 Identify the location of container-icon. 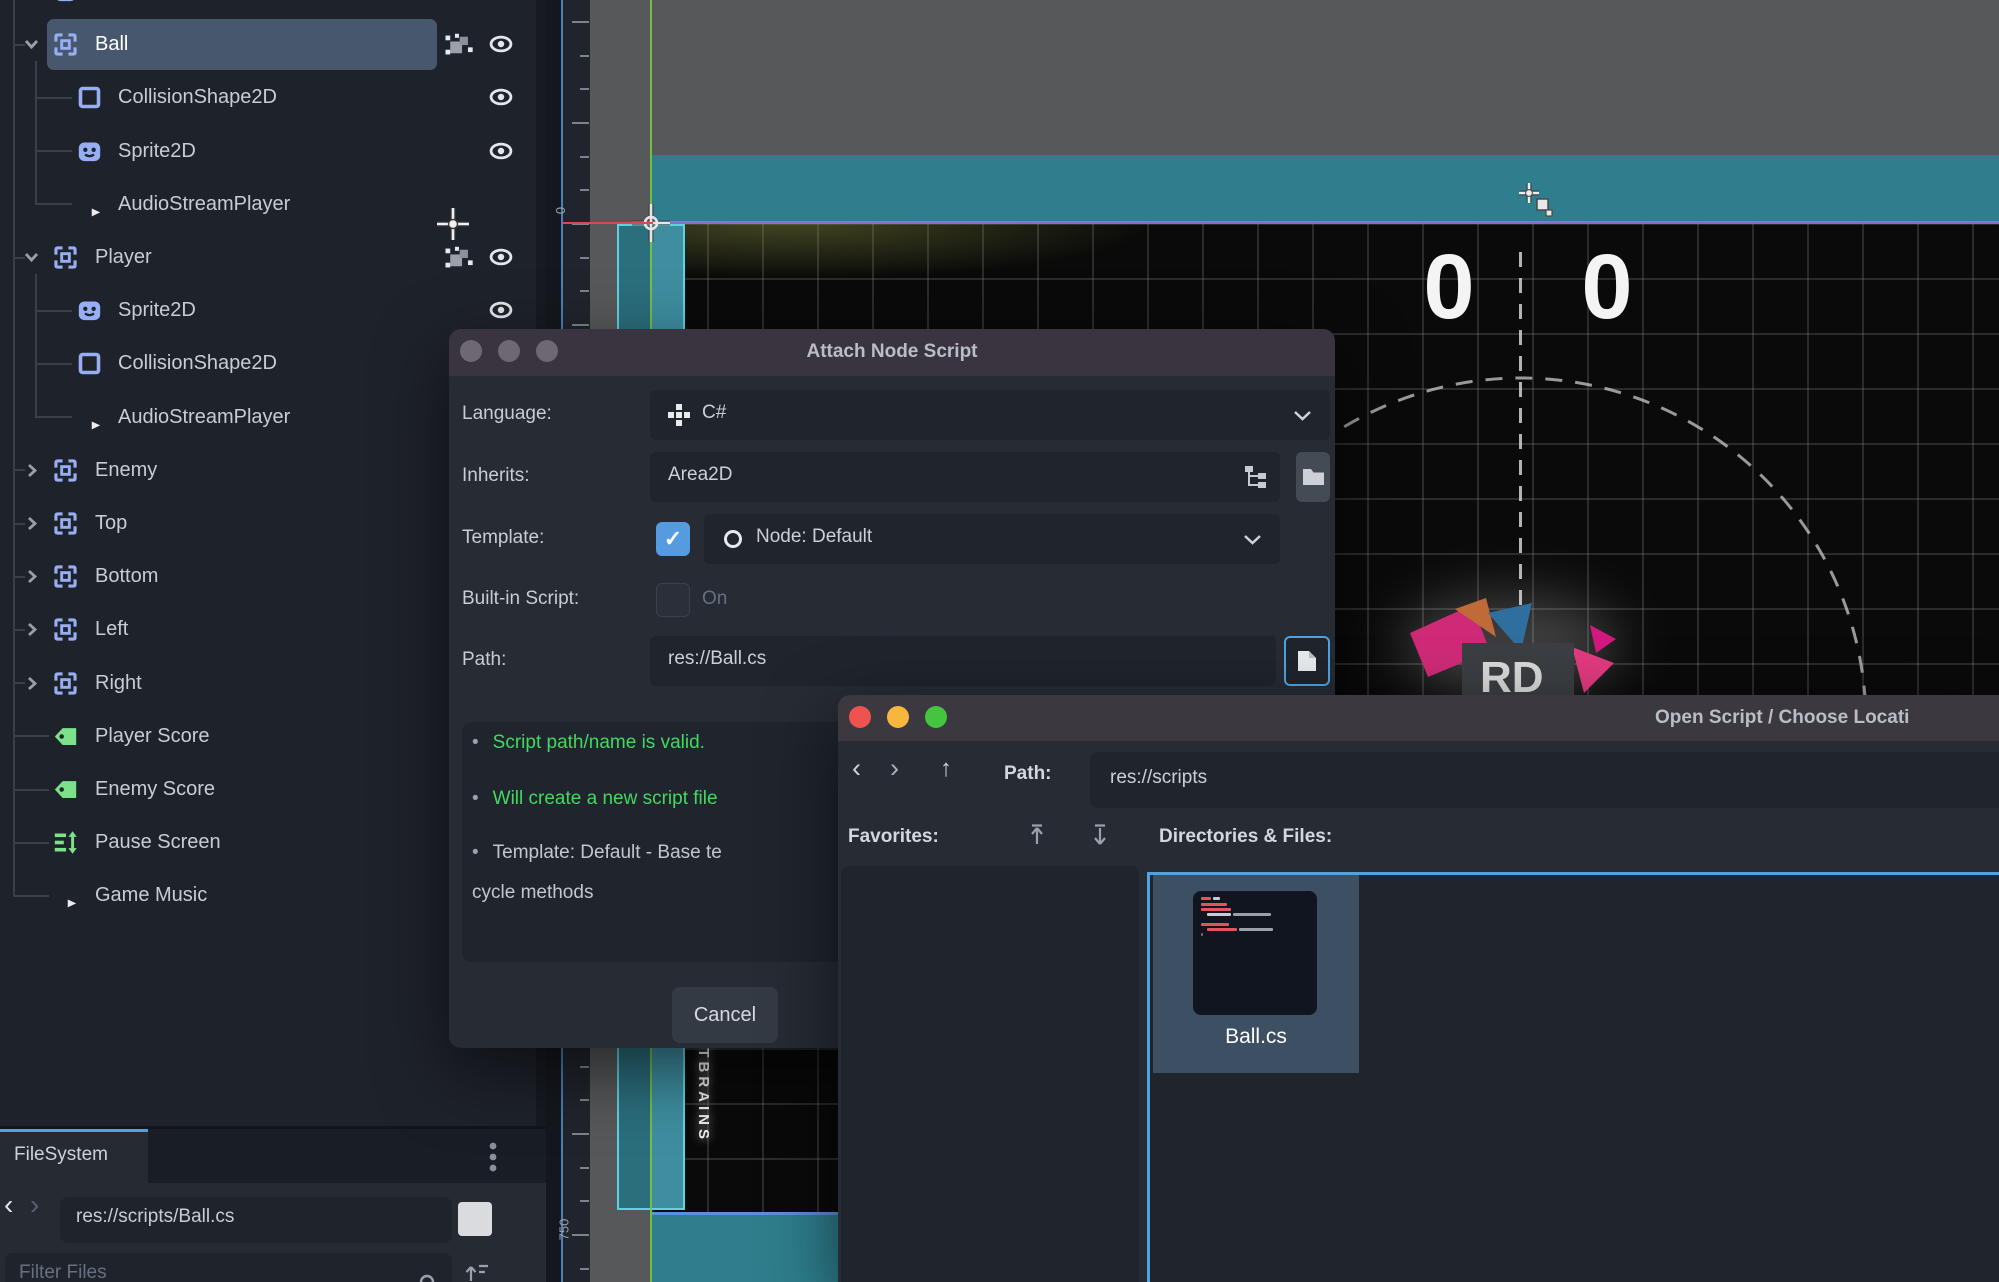
(65, 842).